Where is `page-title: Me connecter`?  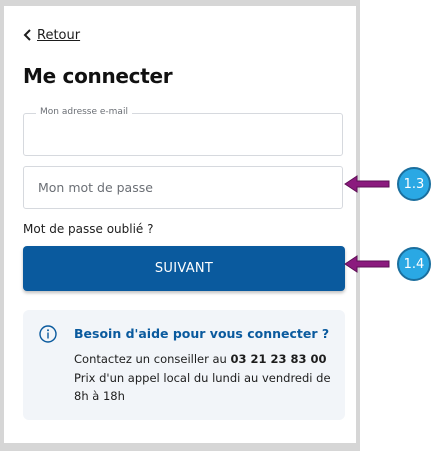 page-title: Me connecter is located at coordinates (98, 76).